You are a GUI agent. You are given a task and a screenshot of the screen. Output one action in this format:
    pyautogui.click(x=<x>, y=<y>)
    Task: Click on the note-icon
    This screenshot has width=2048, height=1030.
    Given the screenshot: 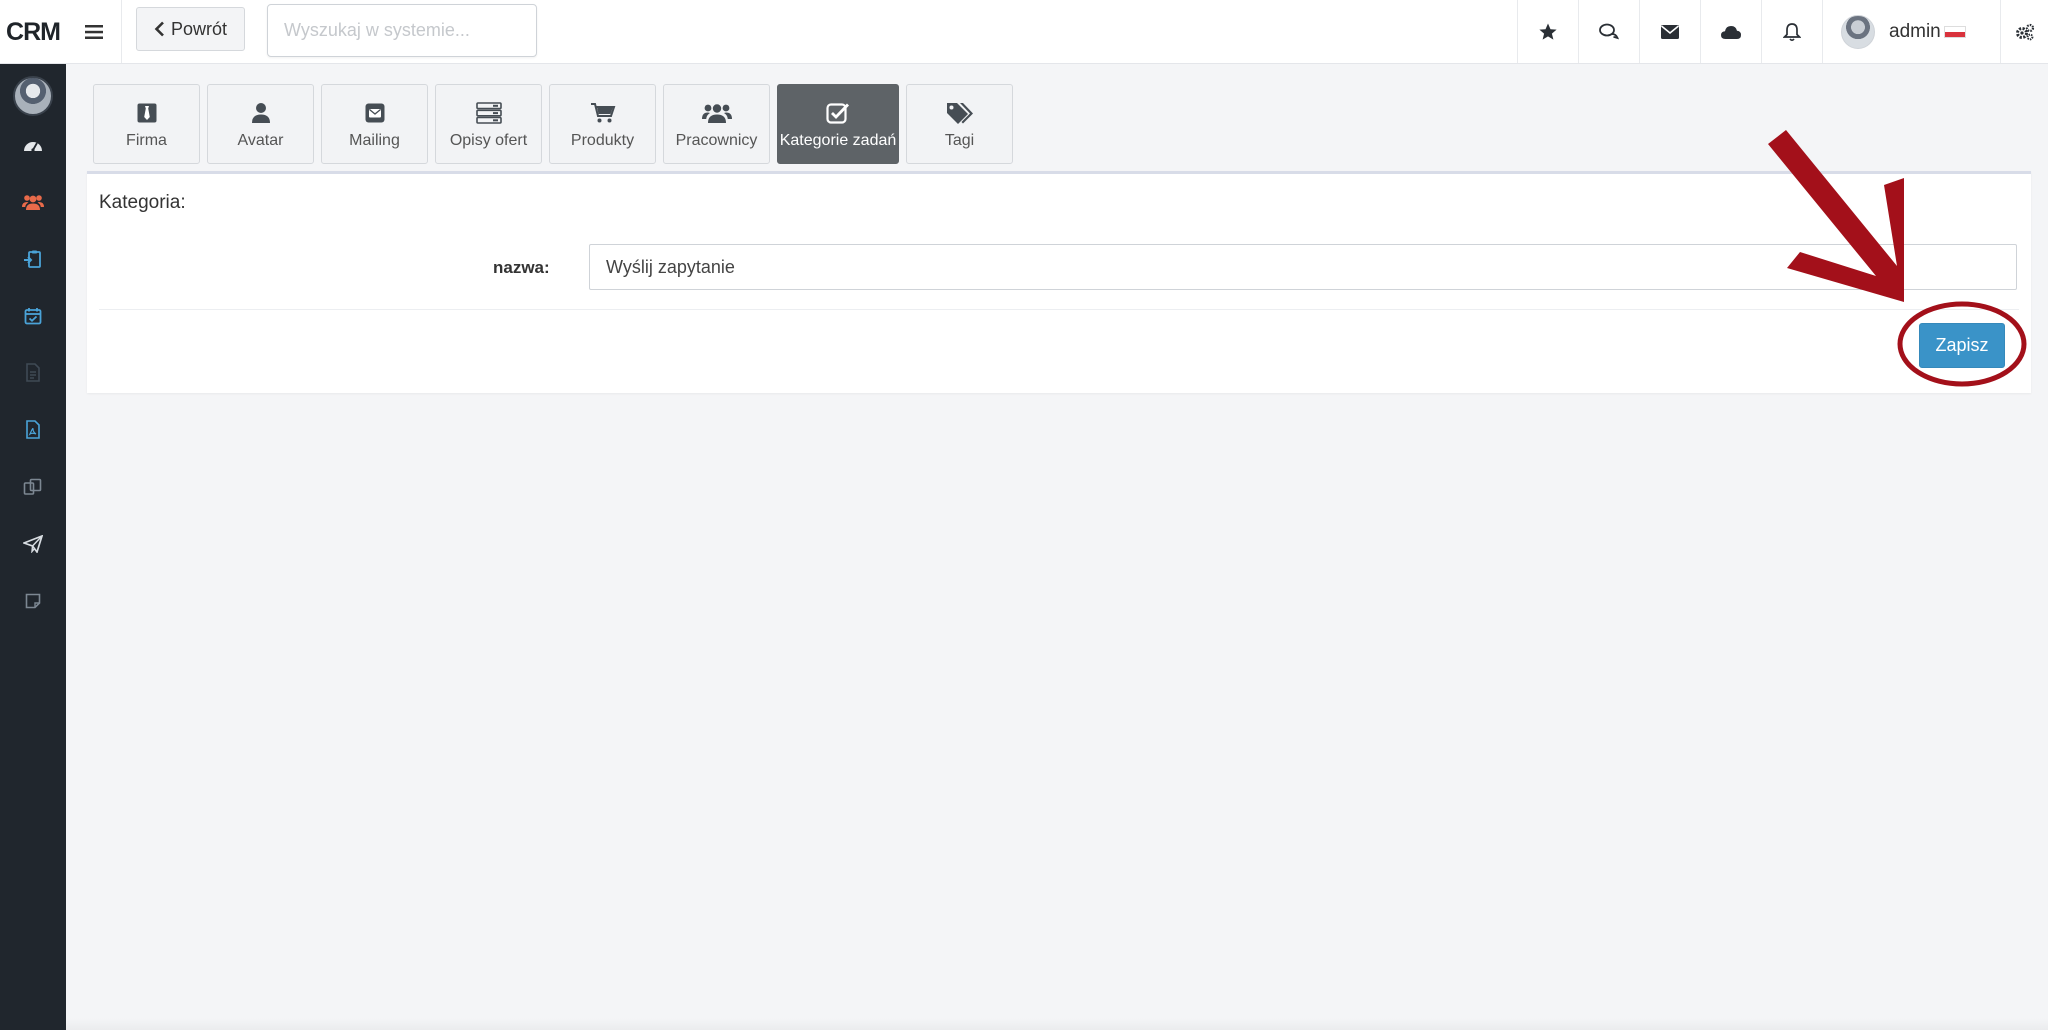 What is the action you would take?
    pyautogui.click(x=33, y=600)
    